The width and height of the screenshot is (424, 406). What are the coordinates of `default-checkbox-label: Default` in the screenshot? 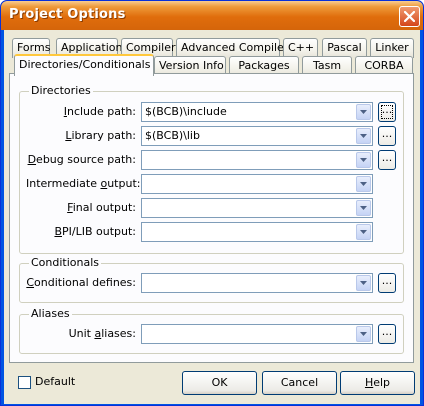 It's located at (55, 381).